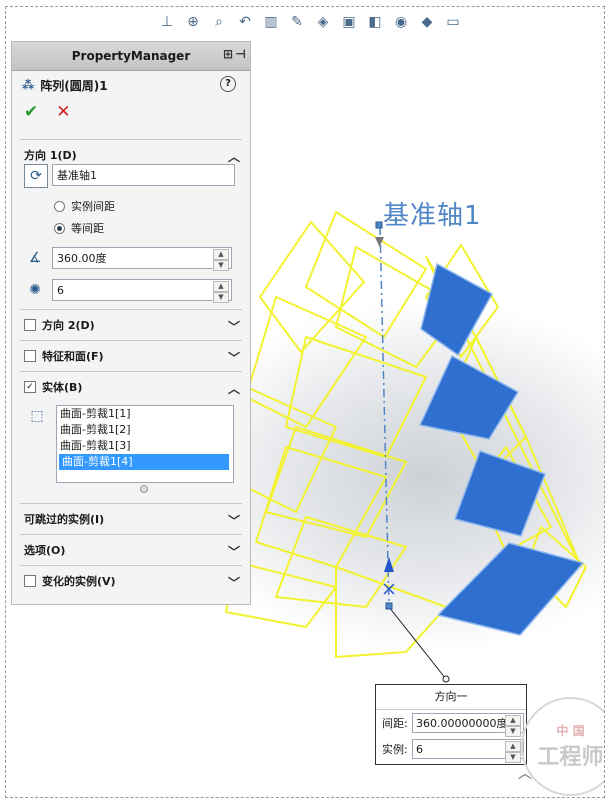 The height and width of the screenshot is (804, 612). What do you see at coordinates (143, 175) in the screenshot?
I see `axis-selection-field: 基准轴1` at bounding box center [143, 175].